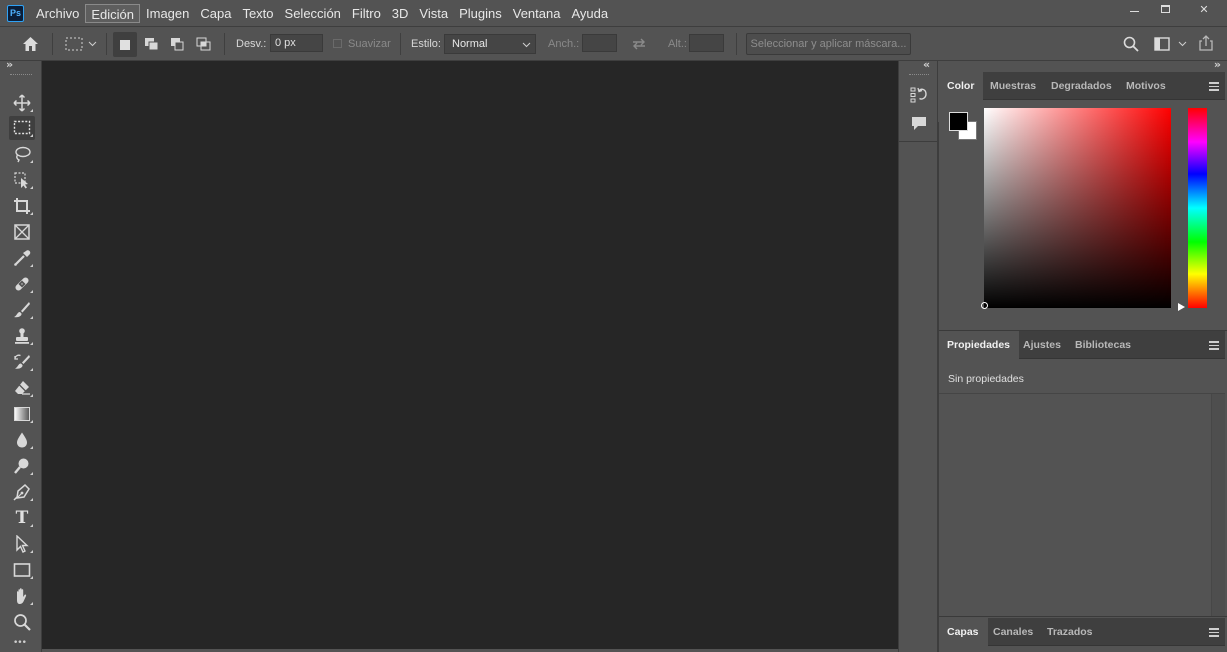 The width and height of the screenshot is (1227, 652). I want to click on close-button: ✕, so click(1204, 9).